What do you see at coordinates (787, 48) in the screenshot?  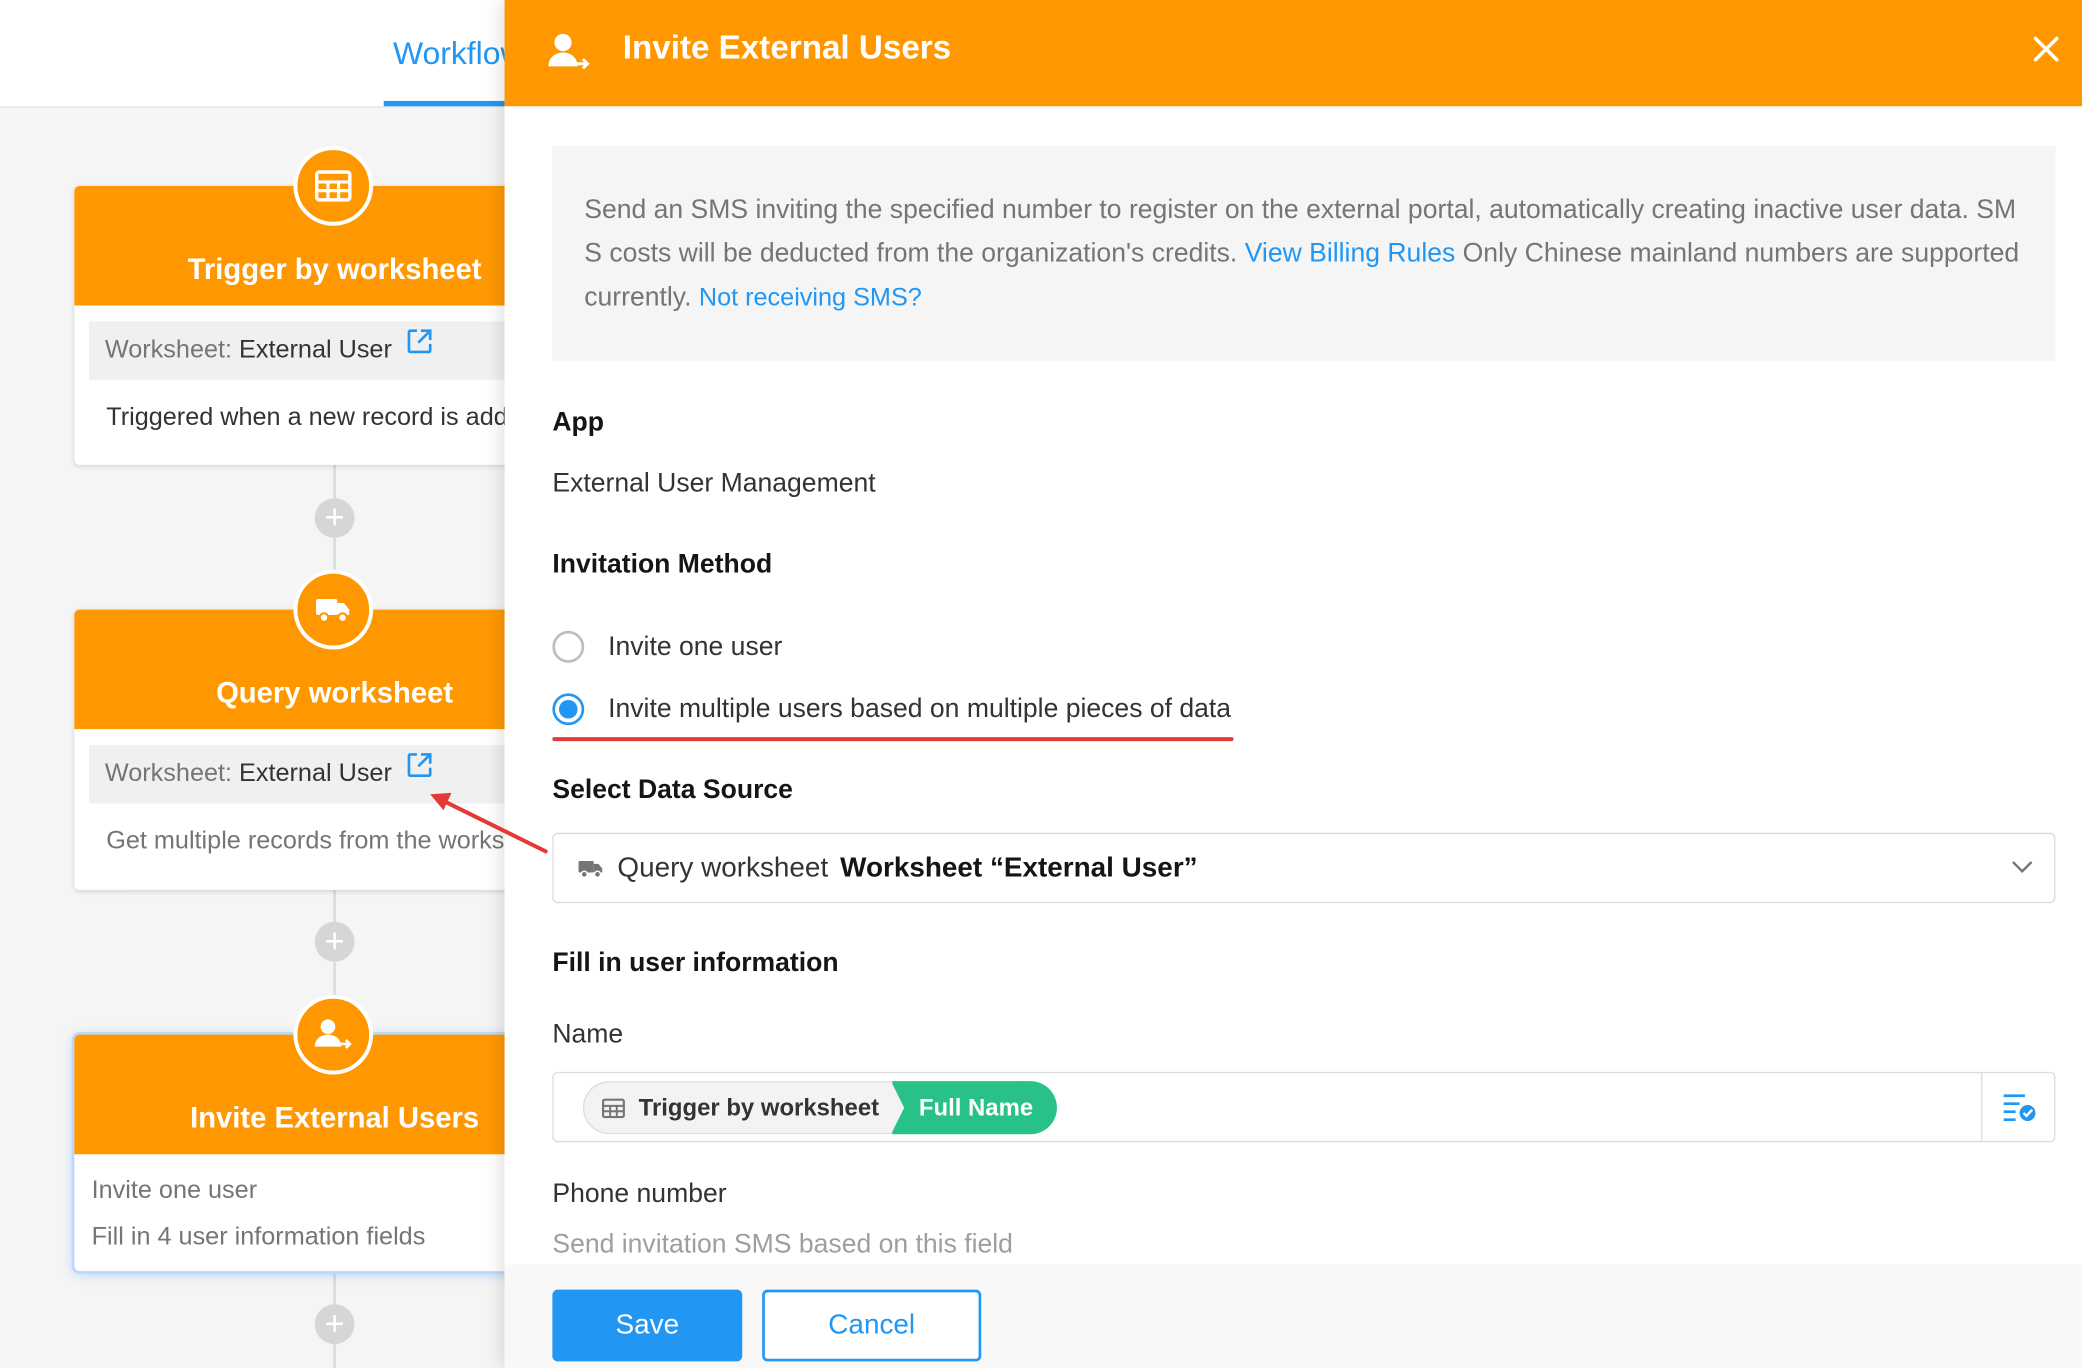 I see `panel-title: Invite External Users` at bounding box center [787, 48].